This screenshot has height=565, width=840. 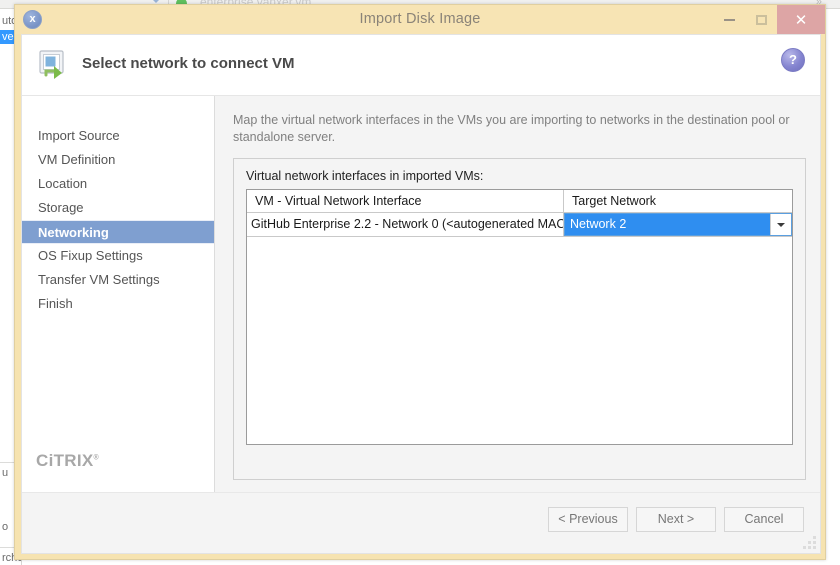 I want to click on dialog-title: Import Disk Image, so click(x=420, y=19).